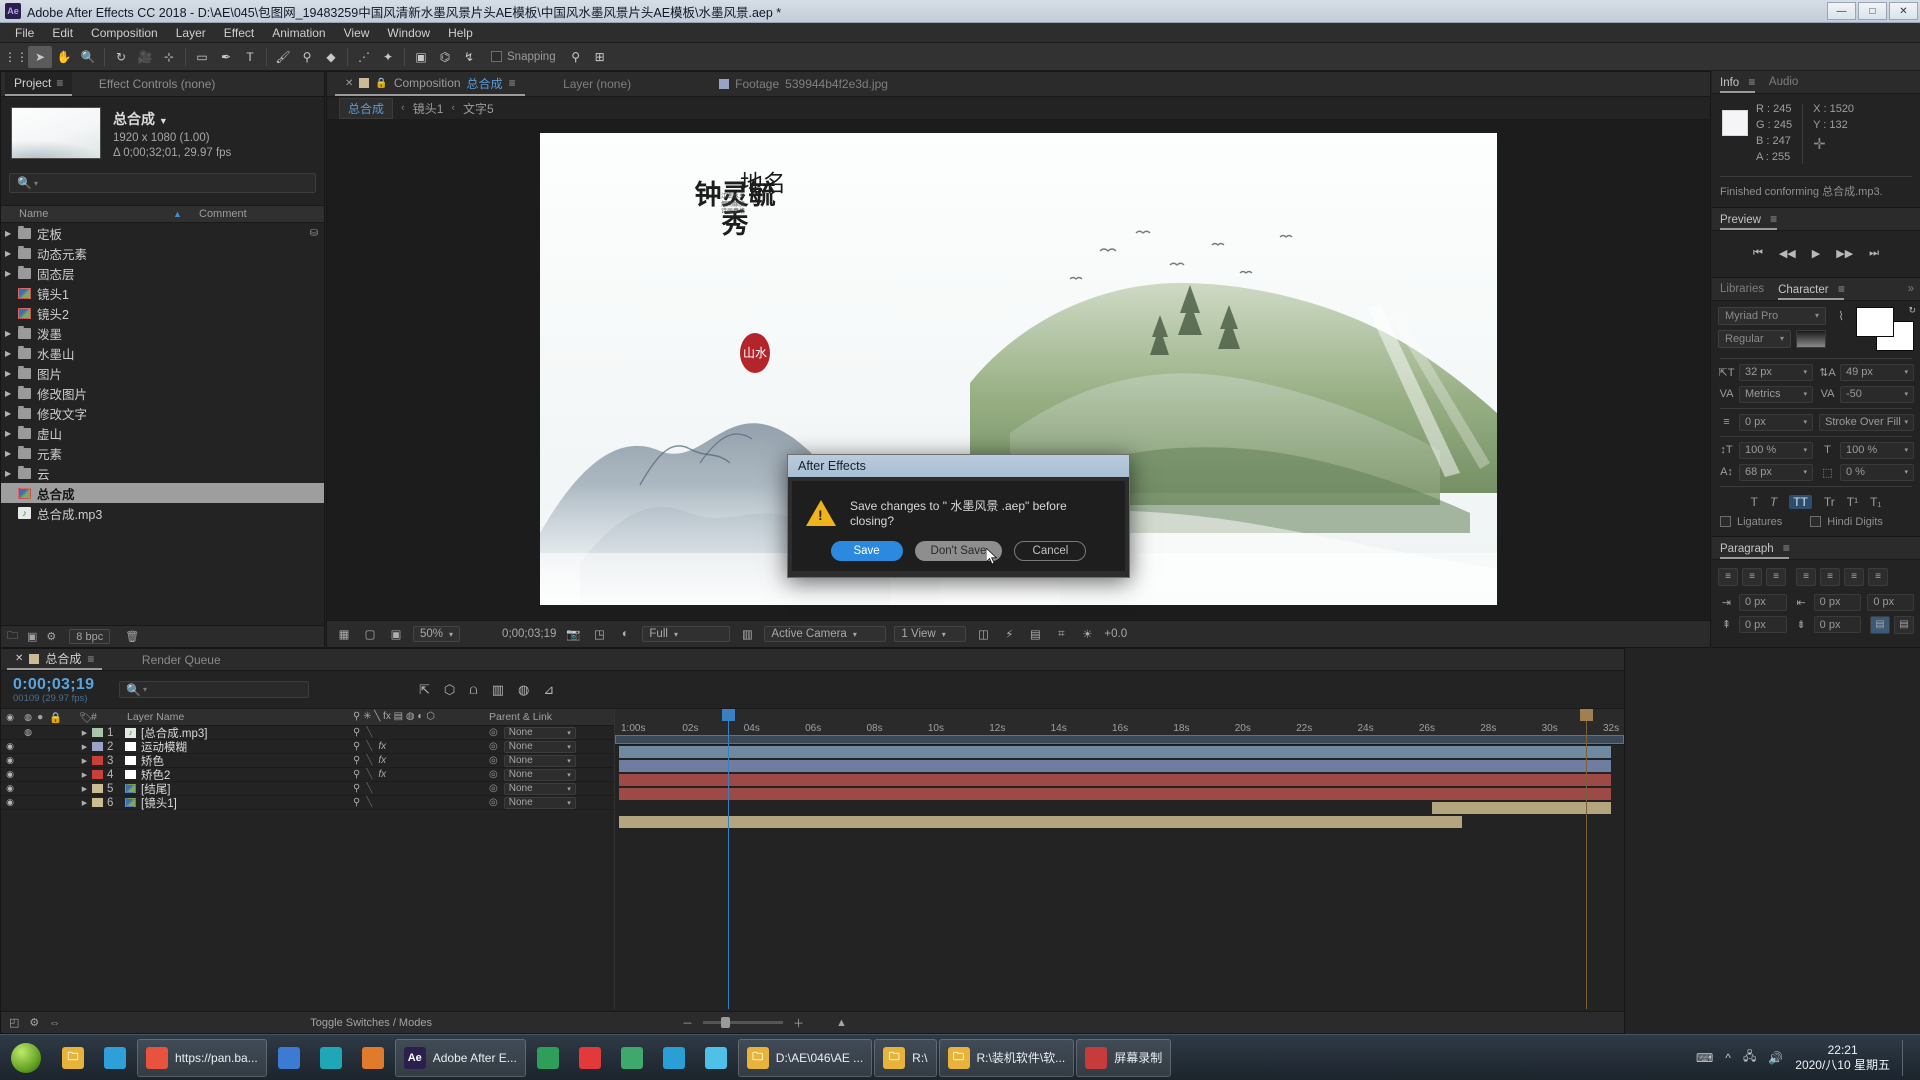 This screenshot has width=1920, height=1080. What do you see at coordinates (1866, 372) in the screenshot?
I see `leading-field: ⇅A 49 px ▾` at bounding box center [1866, 372].